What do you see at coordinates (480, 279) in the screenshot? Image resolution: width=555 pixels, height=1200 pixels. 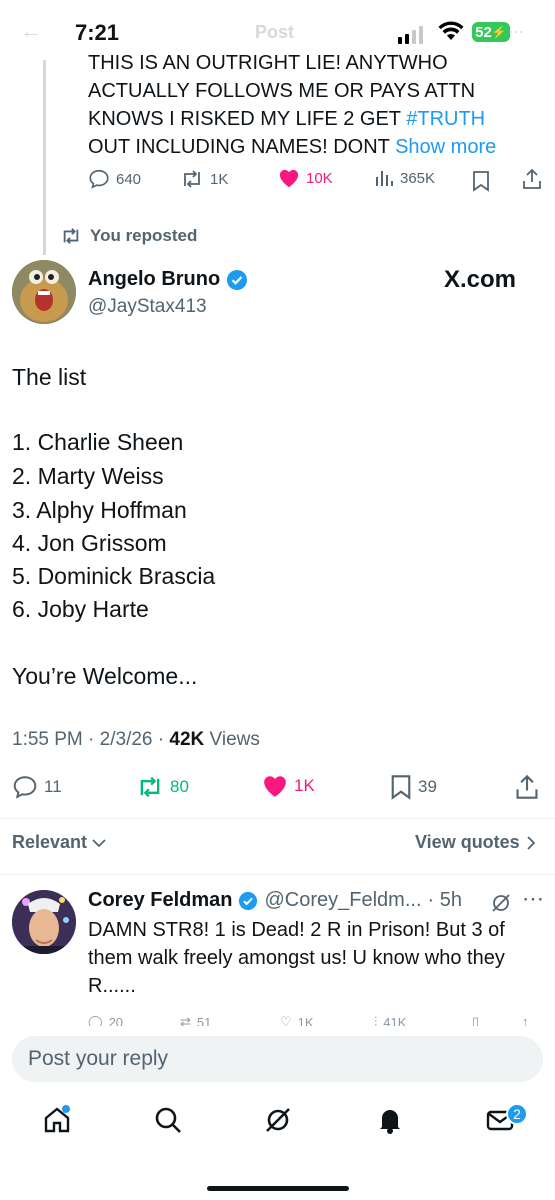 I see `xcom-watermark: X.com` at bounding box center [480, 279].